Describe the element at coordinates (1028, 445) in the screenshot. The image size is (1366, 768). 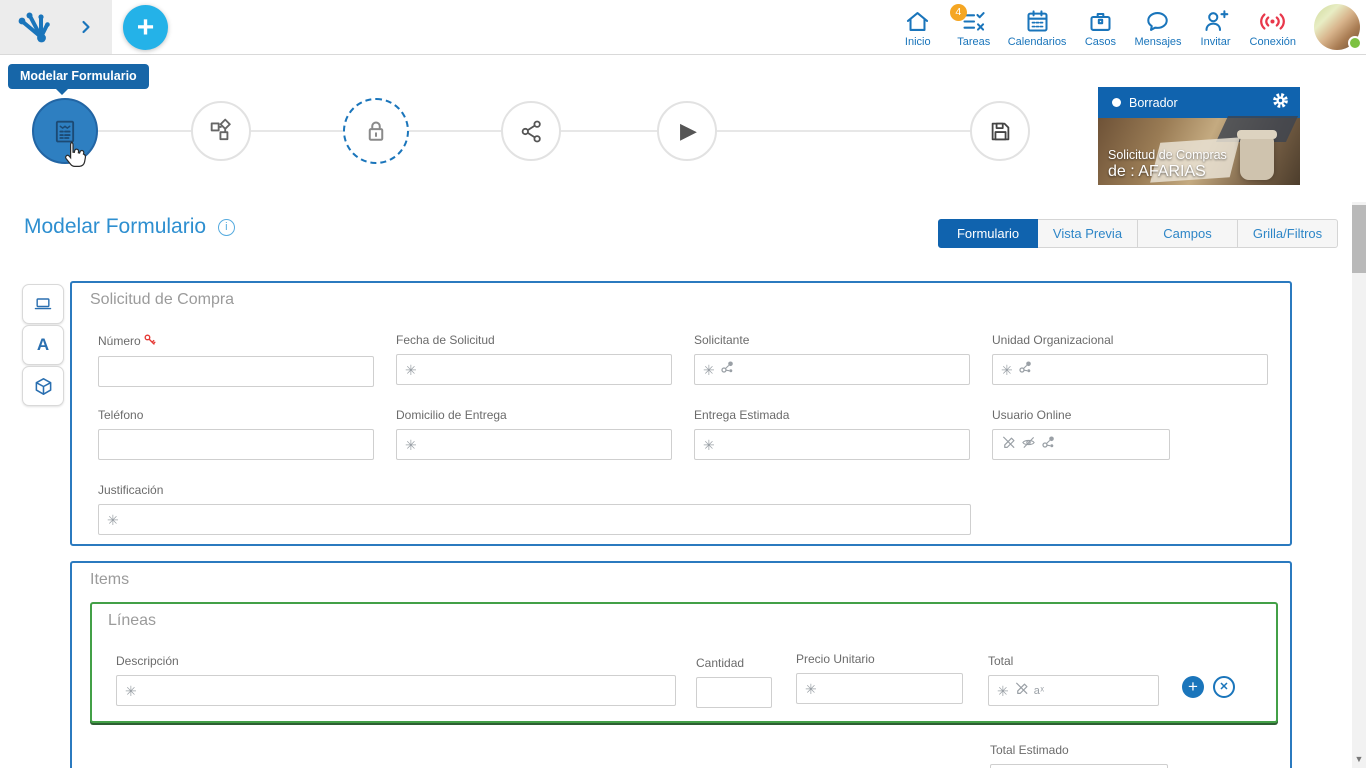
I see `hidden-eye-icon` at that location.